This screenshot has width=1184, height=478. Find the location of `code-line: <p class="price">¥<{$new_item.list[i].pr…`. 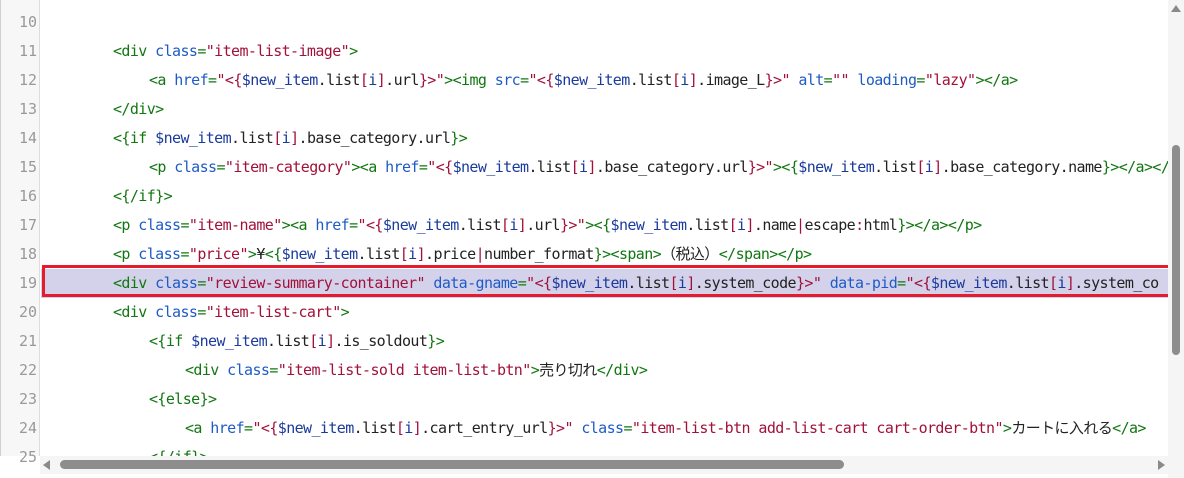

code-line: <p class="price">¥<{$new_item.list[i].pr… is located at coordinates (426, 254).